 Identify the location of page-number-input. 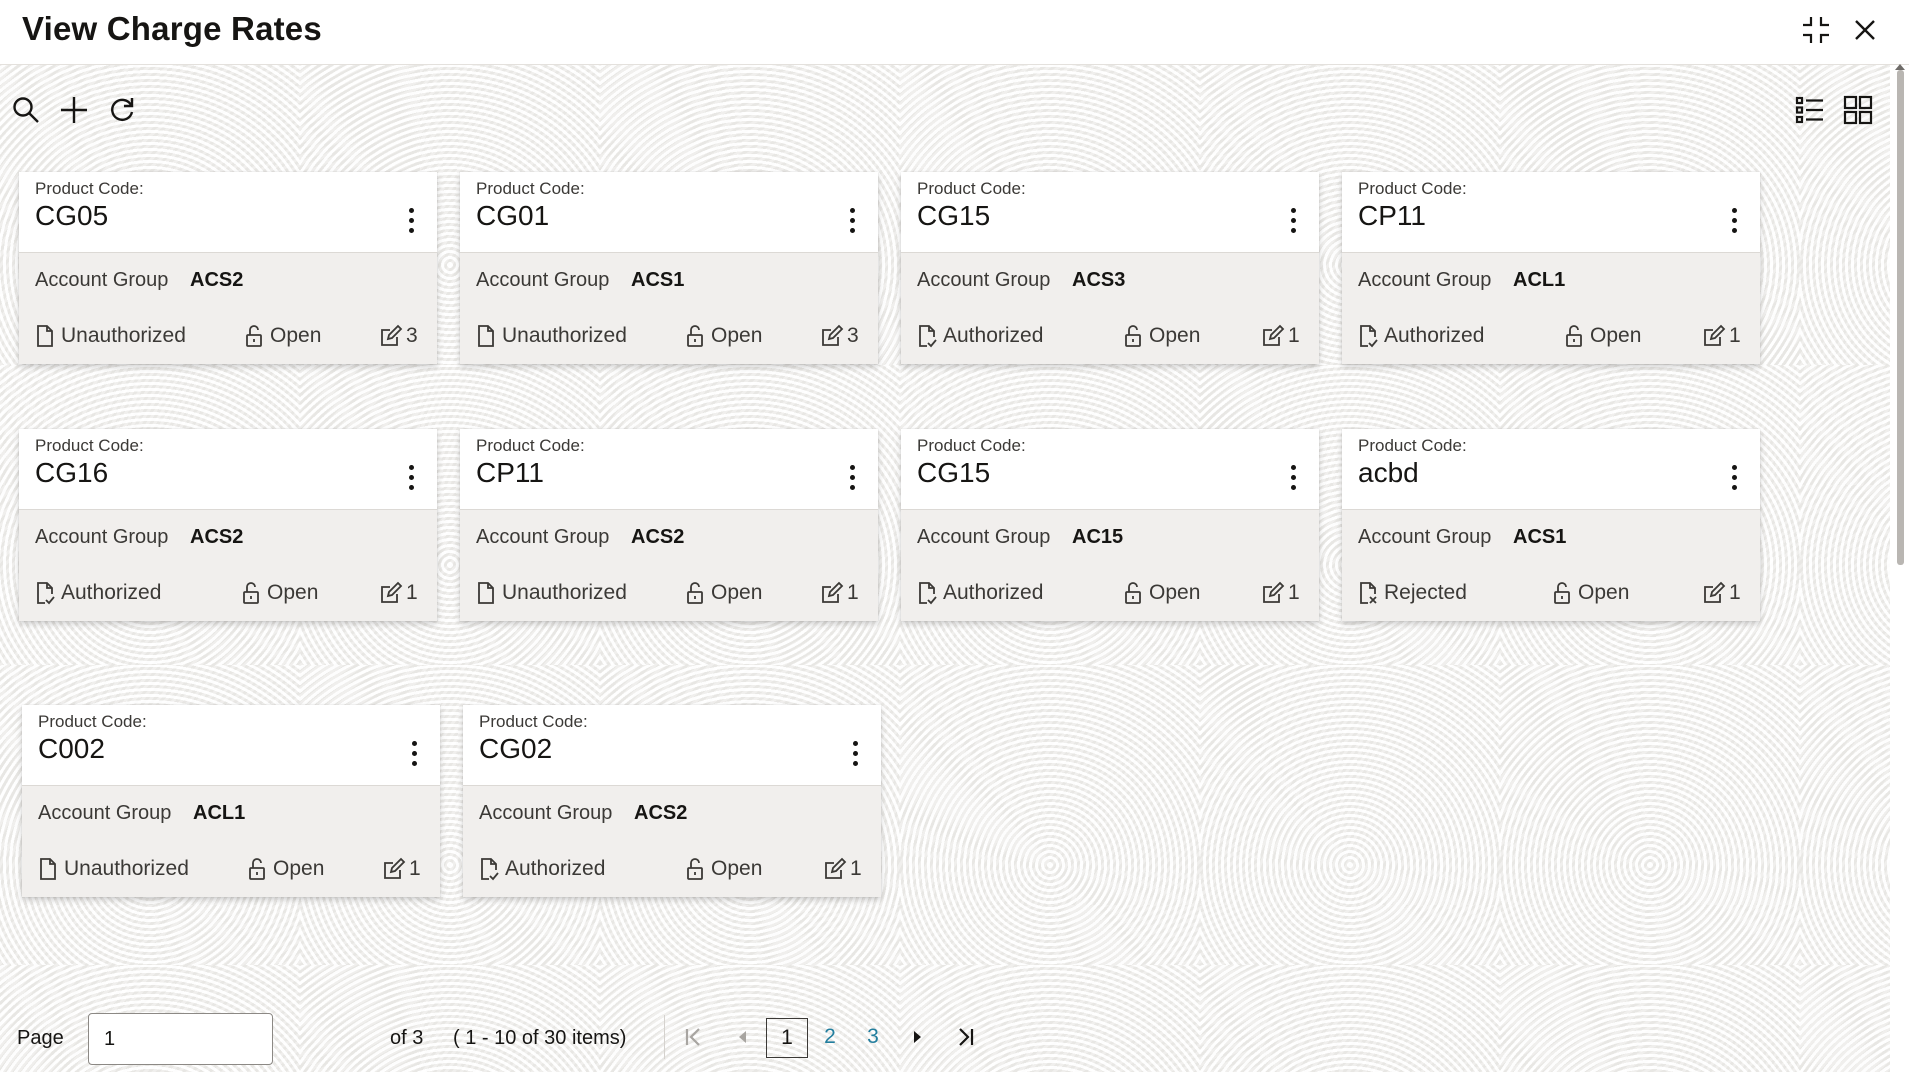
(180, 1039).